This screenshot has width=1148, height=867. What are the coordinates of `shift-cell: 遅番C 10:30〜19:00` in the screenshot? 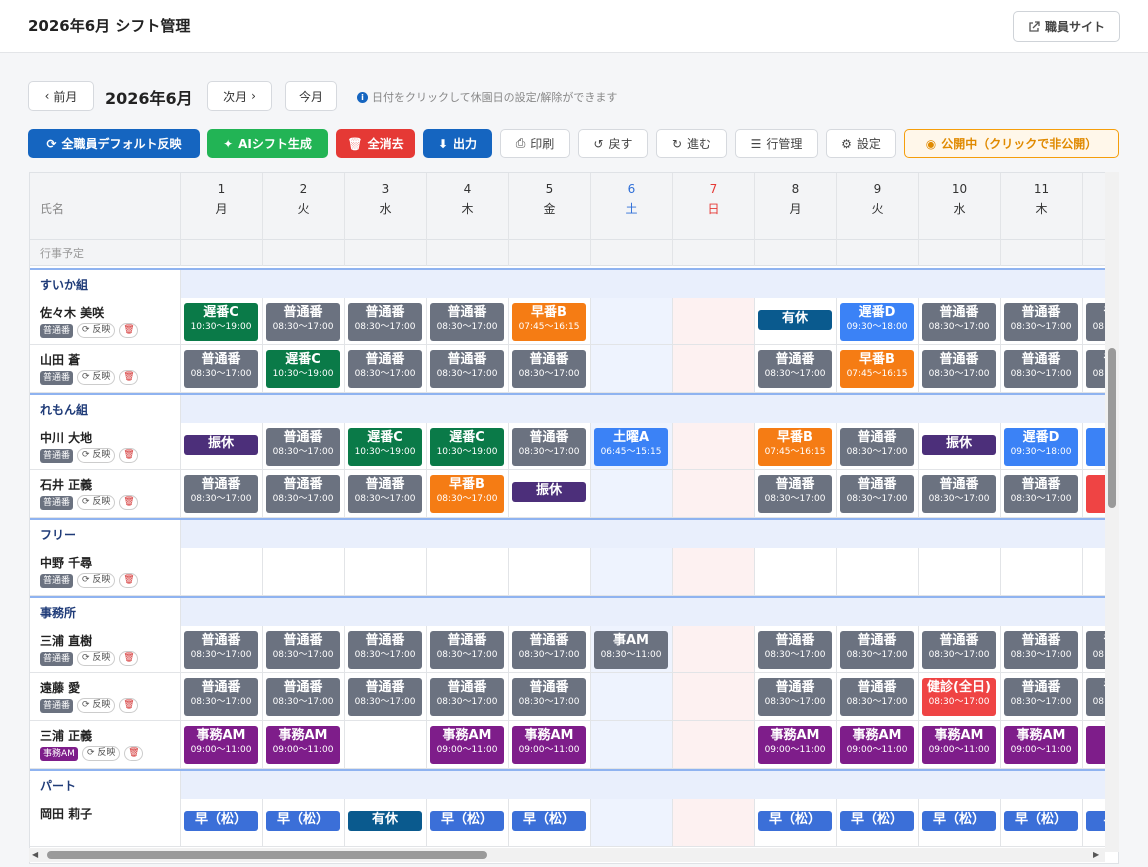 It's located at (468, 446).